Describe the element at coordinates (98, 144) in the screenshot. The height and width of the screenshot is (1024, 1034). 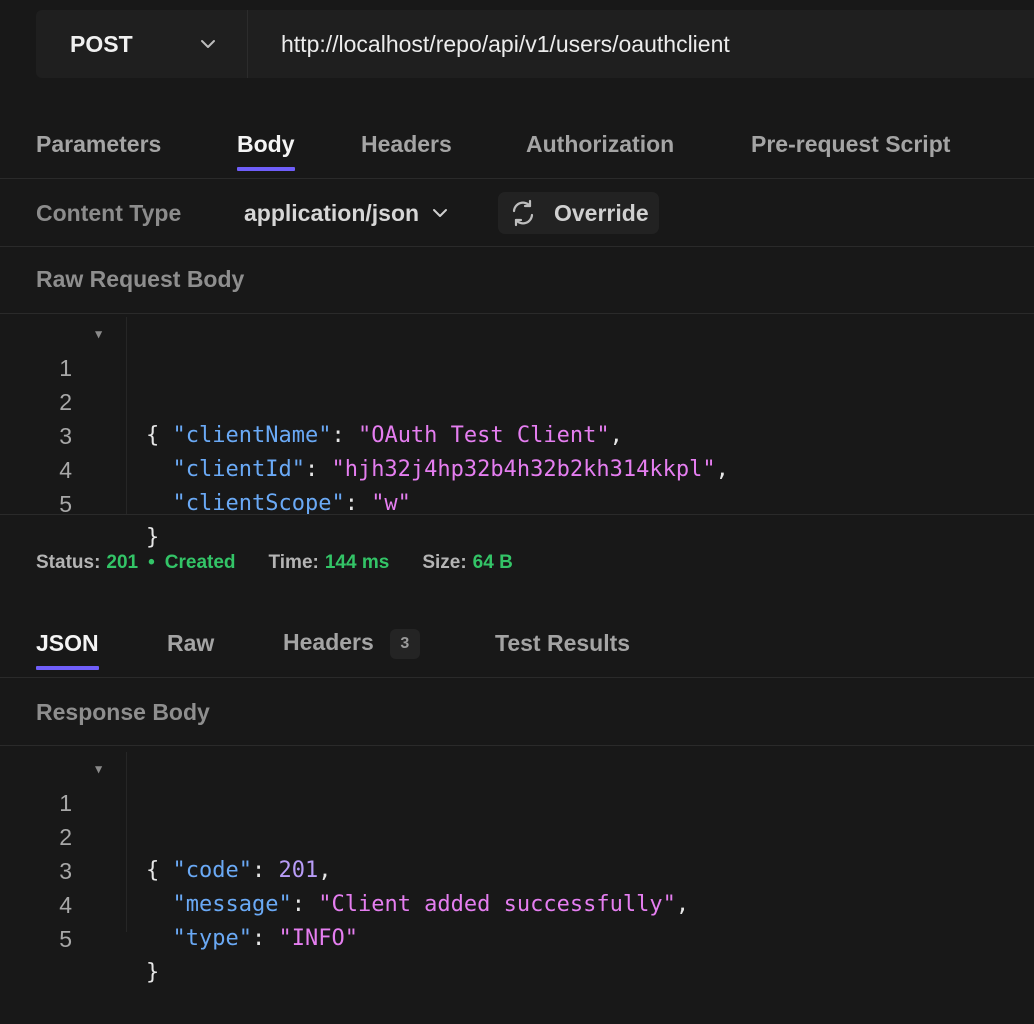
I see `tab-parameters: Parameters` at that location.